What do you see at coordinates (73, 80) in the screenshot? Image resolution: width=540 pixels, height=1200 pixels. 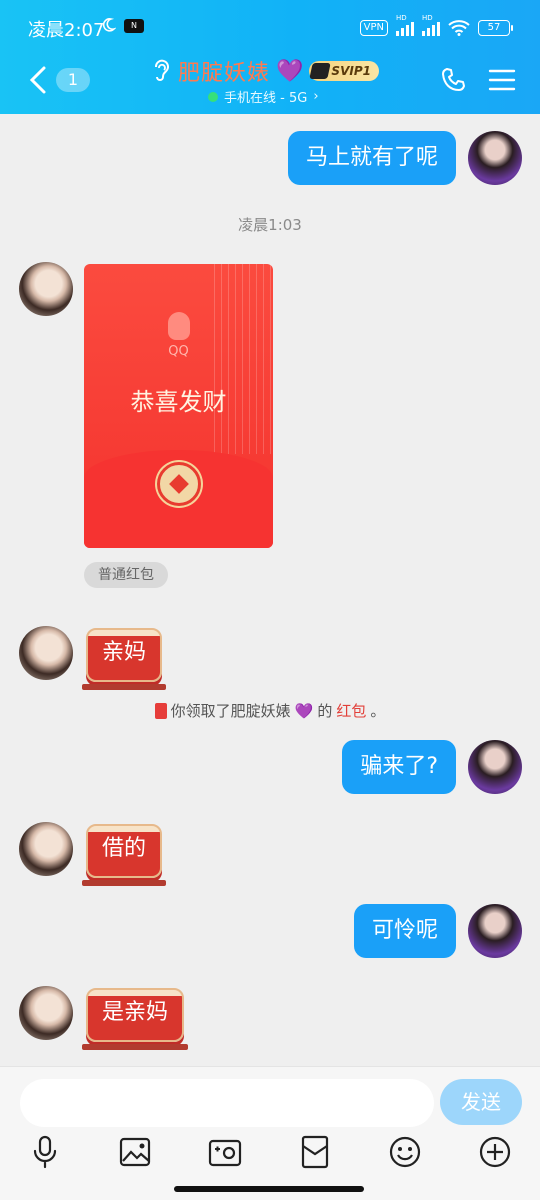 I see `unread-count-badge: 1` at bounding box center [73, 80].